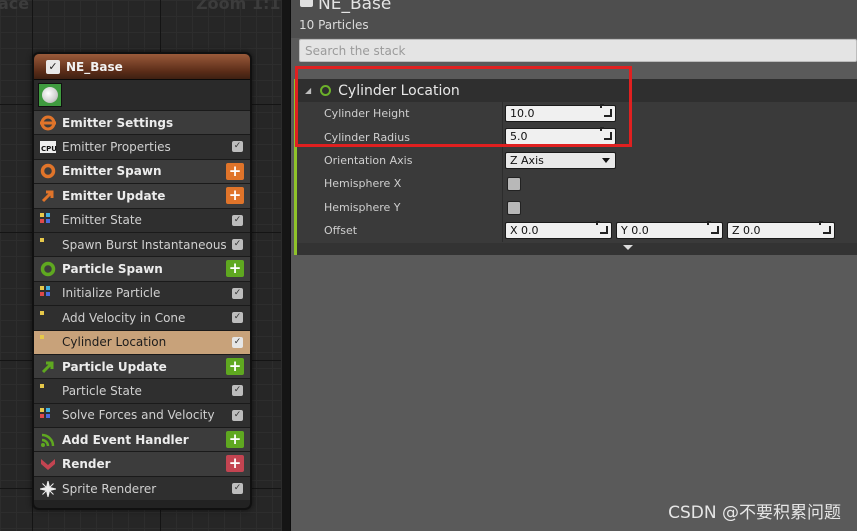  What do you see at coordinates (326, 90) in the screenshot?
I see `module-ring-icon` at bounding box center [326, 90].